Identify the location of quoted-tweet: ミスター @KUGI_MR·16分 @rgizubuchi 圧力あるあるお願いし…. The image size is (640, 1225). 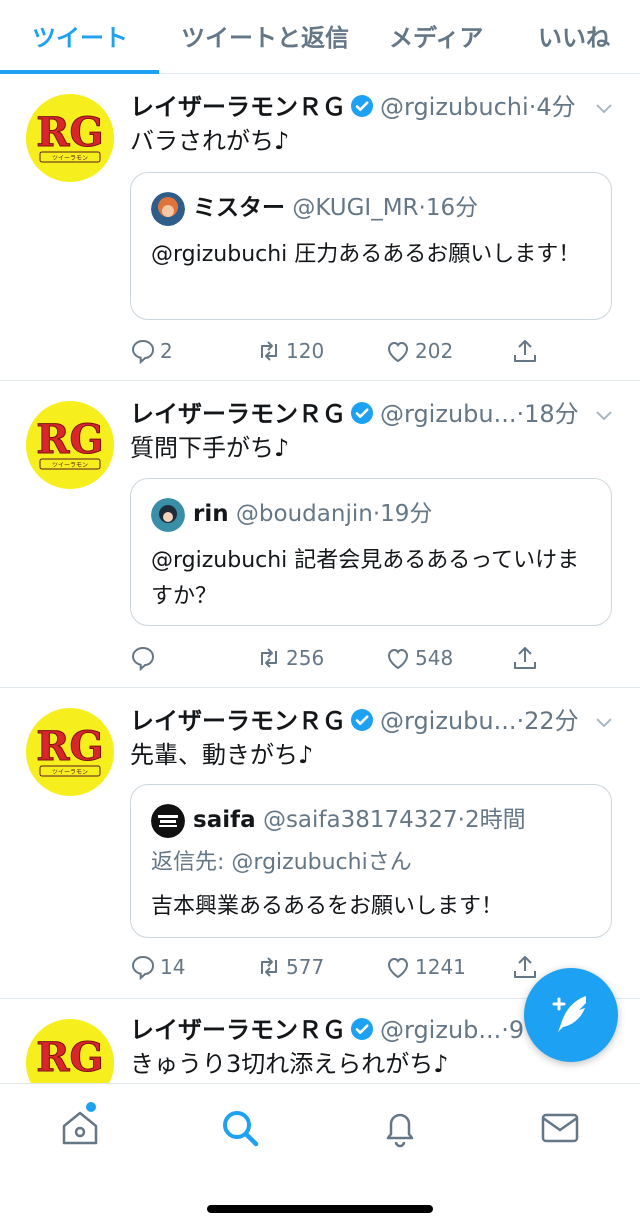
(371, 246).